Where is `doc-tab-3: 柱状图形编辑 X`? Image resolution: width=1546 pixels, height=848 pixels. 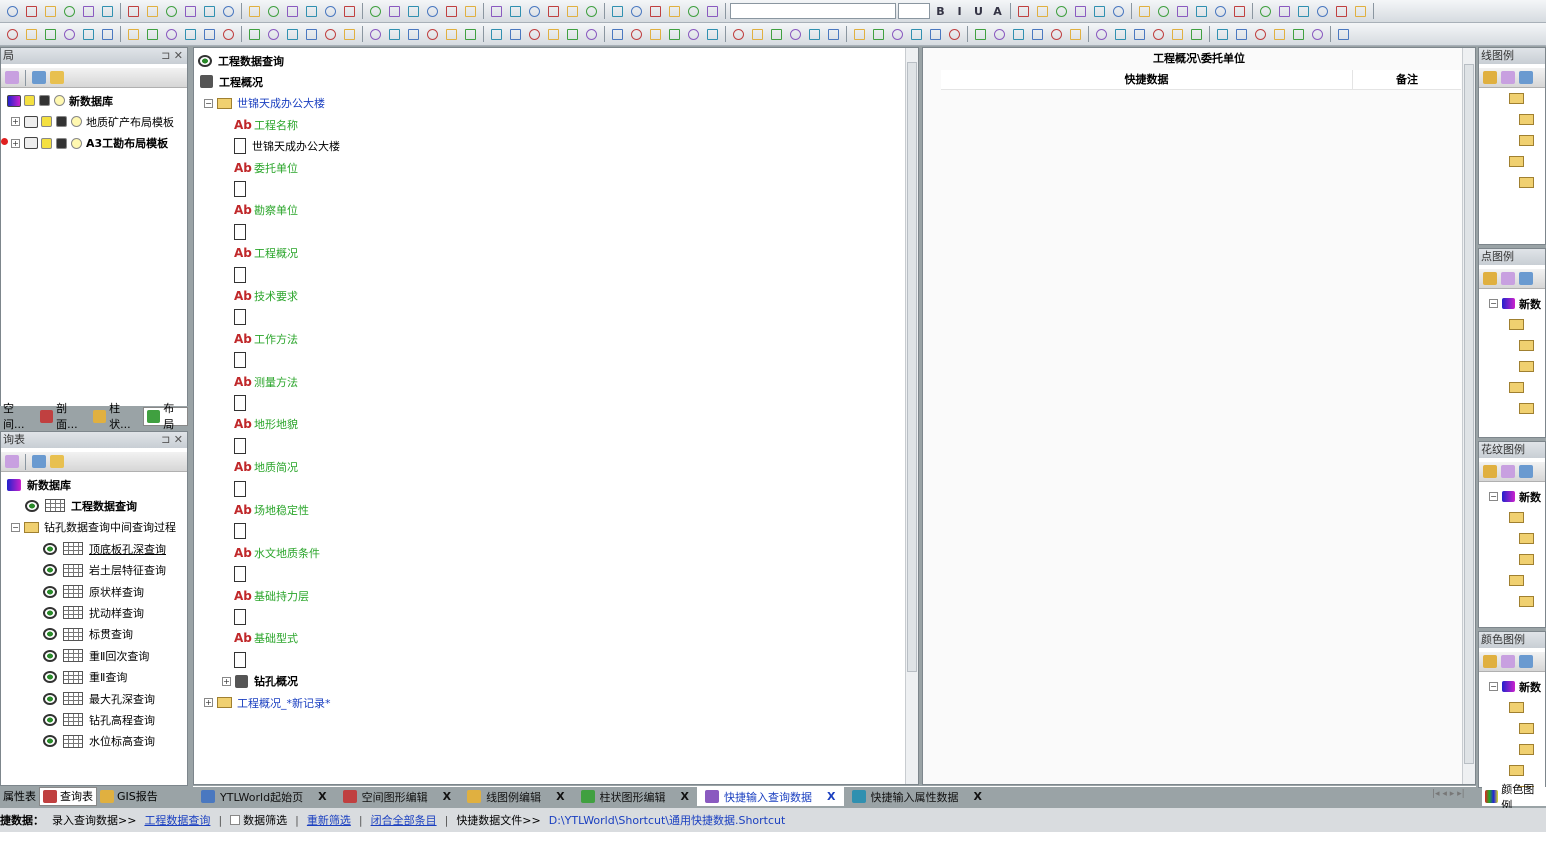
doc-tab-3: 柱状图形编辑 X is located at coordinates (635, 796).